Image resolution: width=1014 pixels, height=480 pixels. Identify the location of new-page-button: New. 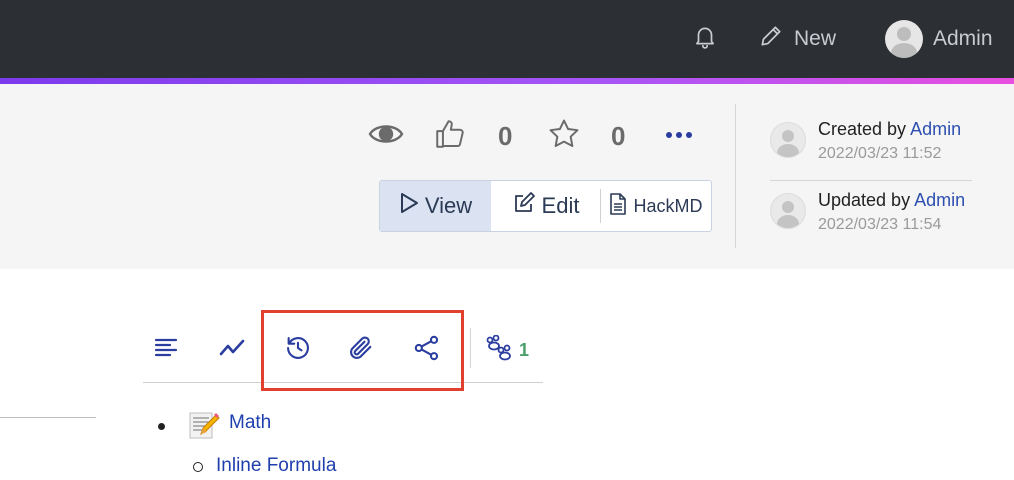
(797, 39).